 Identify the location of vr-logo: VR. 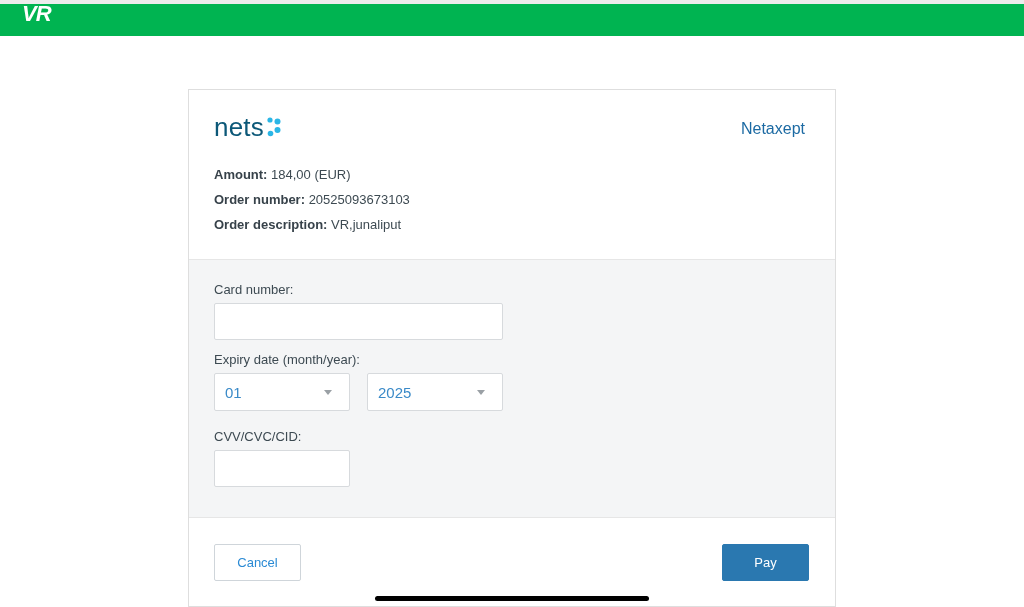
(36, 14).